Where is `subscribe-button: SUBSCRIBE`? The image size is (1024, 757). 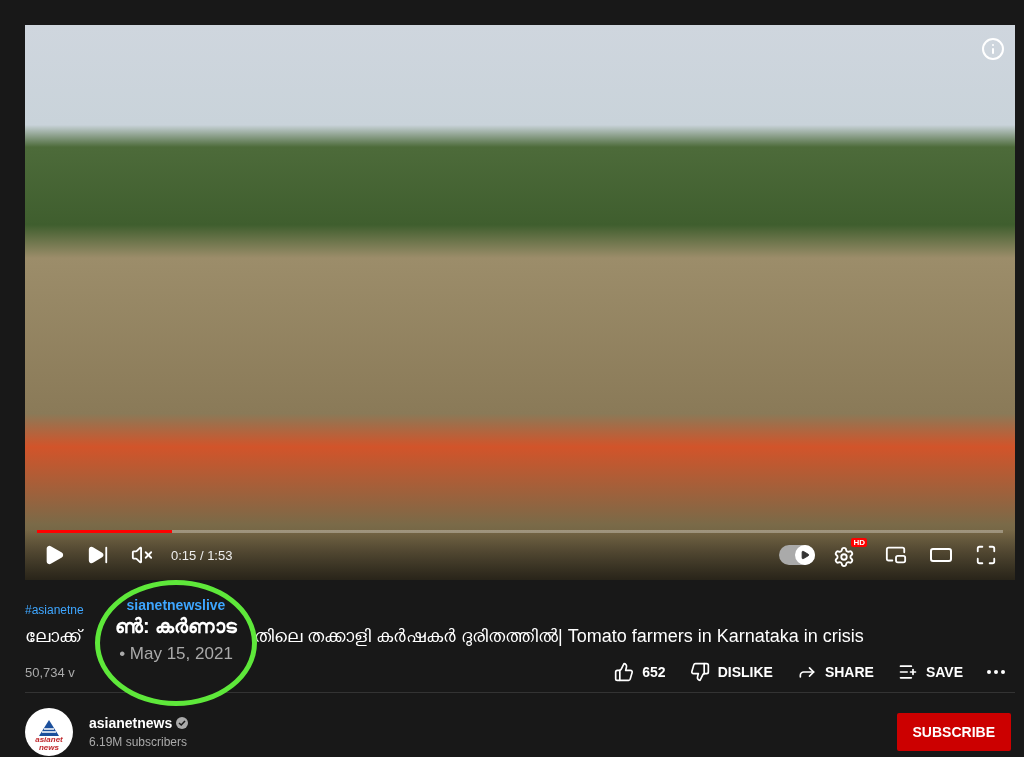 subscribe-button: SUBSCRIBE is located at coordinates (953, 732).